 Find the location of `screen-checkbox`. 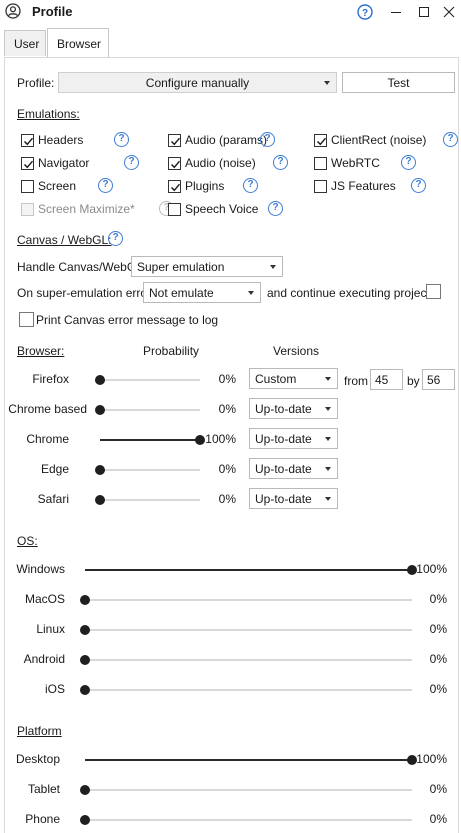

screen-checkbox is located at coordinates (27, 186).